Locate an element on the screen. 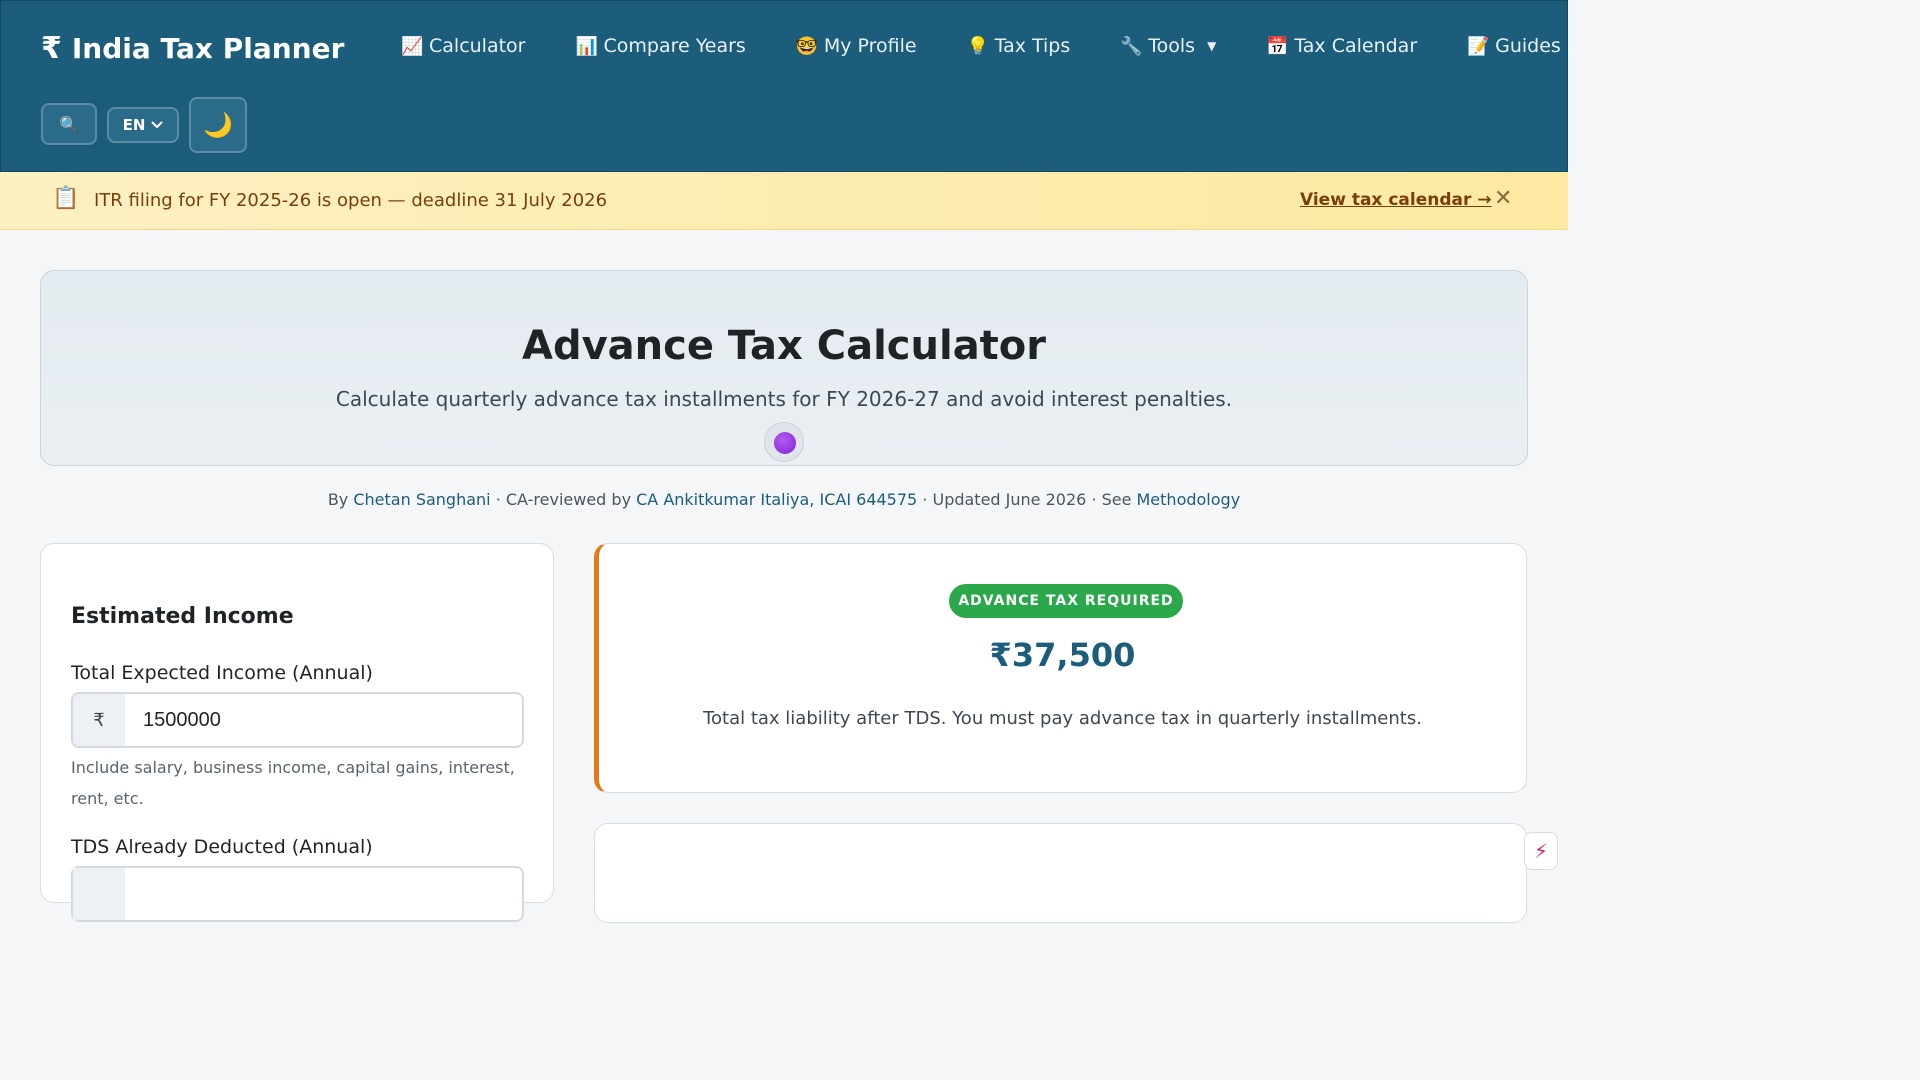  search-icon: 🔍 is located at coordinates (69, 124).